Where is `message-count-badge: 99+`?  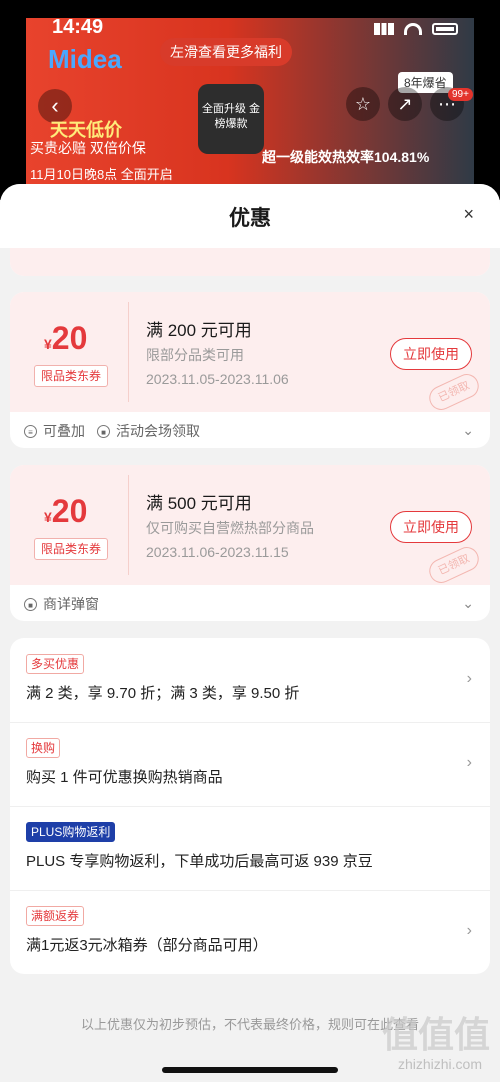 message-count-badge: 99+ is located at coordinates (460, 94).